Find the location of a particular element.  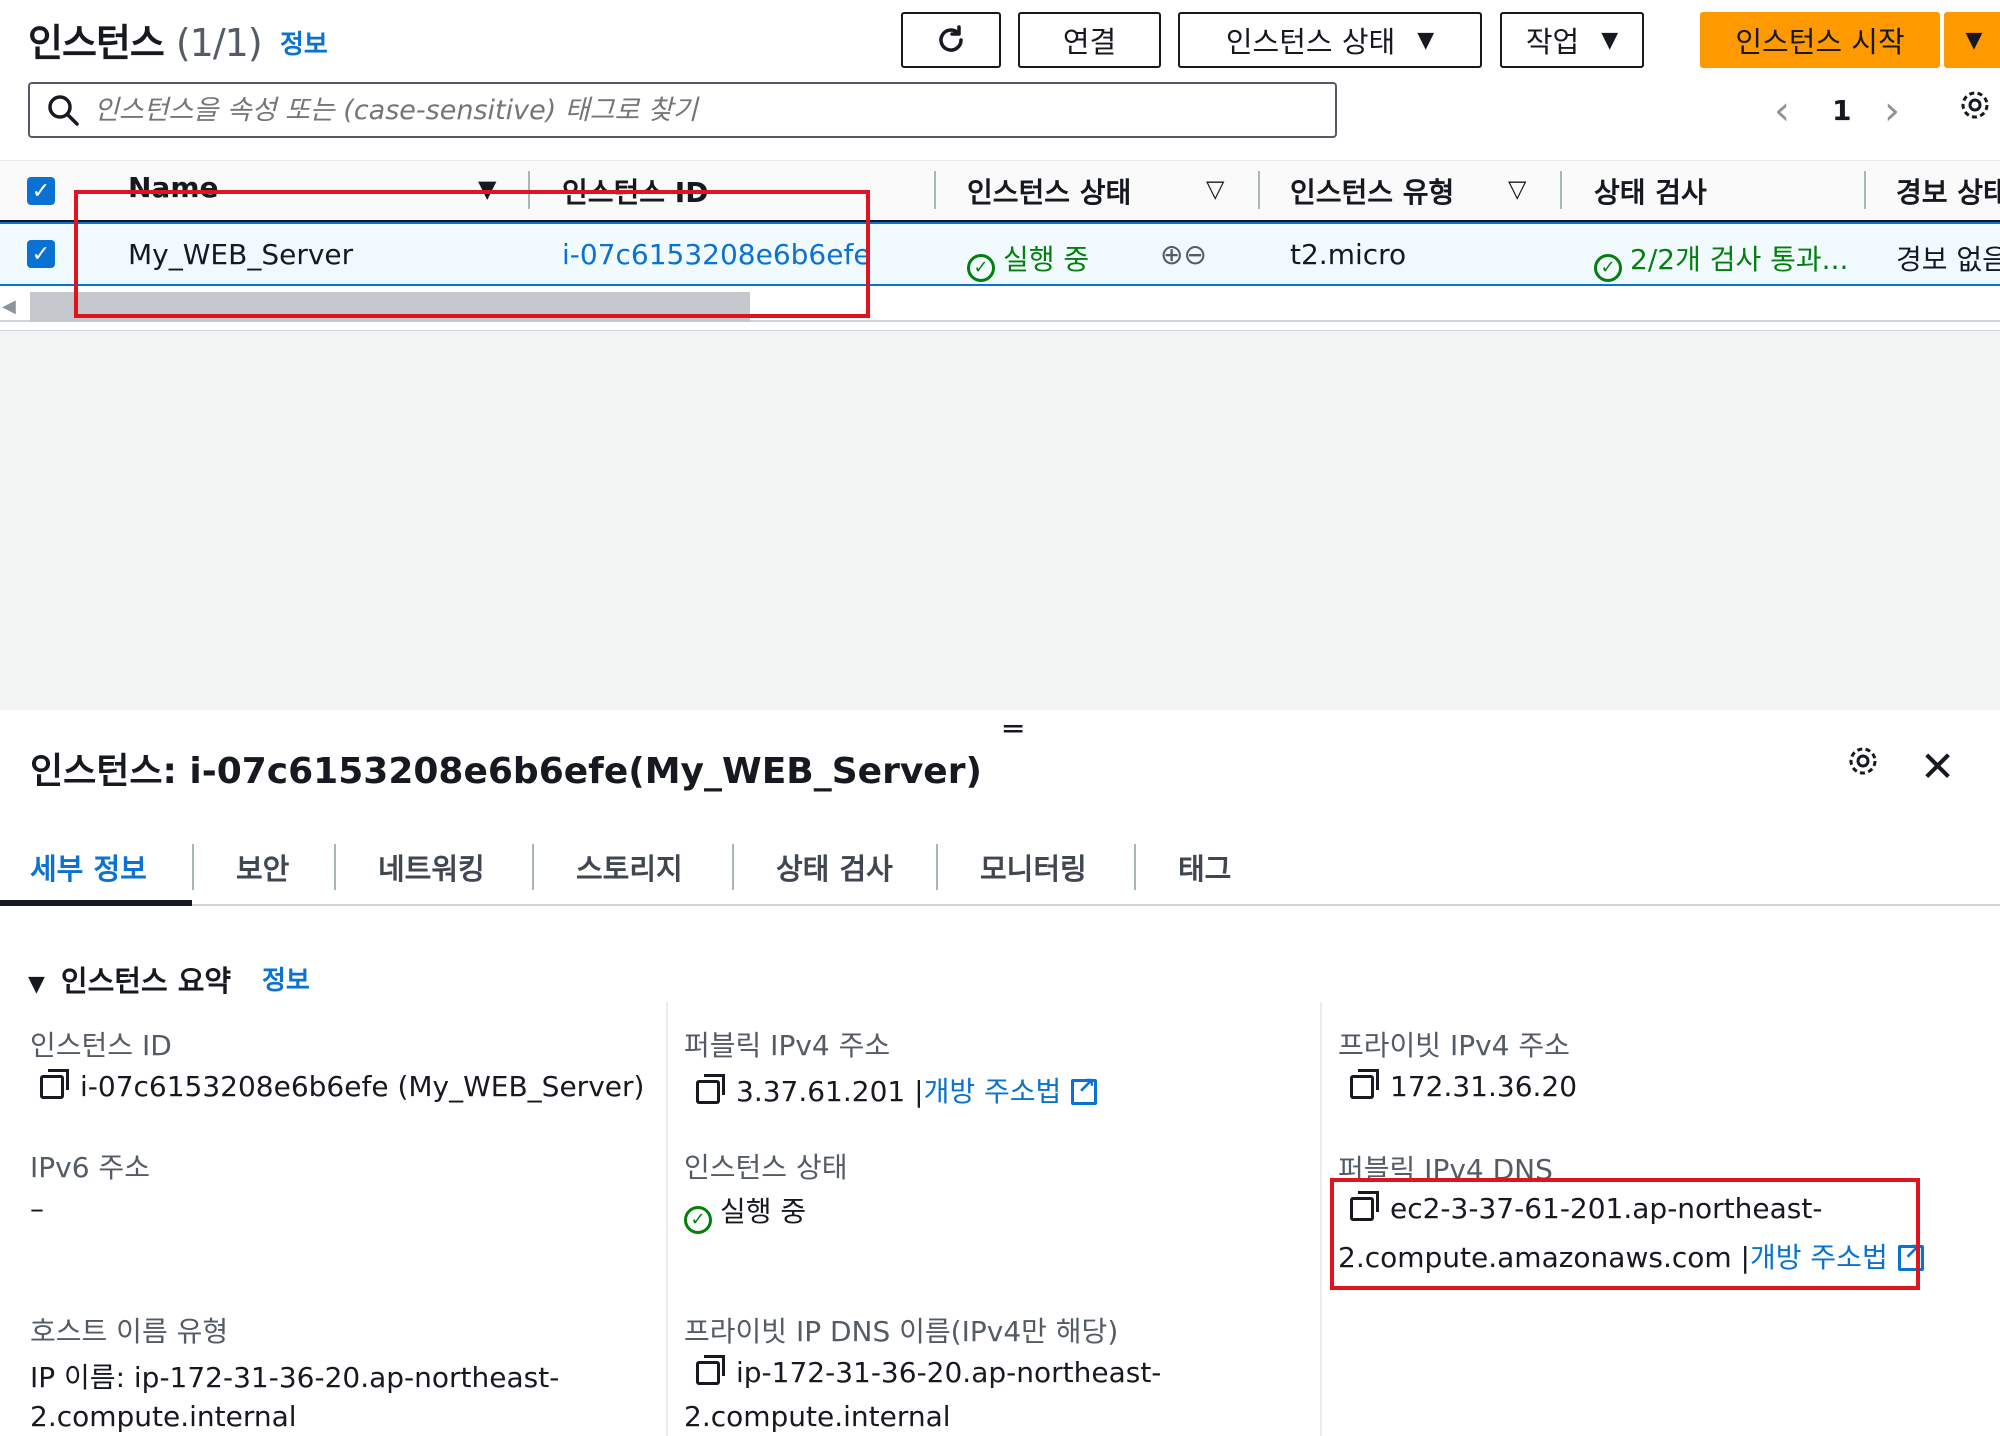

actions-button-label: 작업 is located at coordinates (1552, 42).